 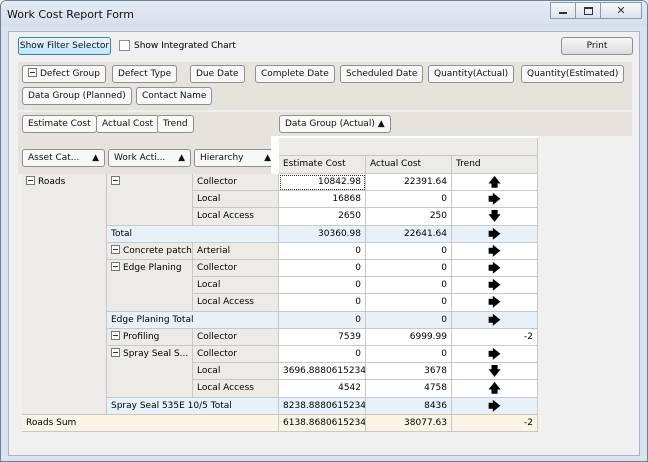 What do you see at coordinates (409, 372) in the screenshot?
I see `cell-actual-cost: 3678` at bounding box center [409, 372].